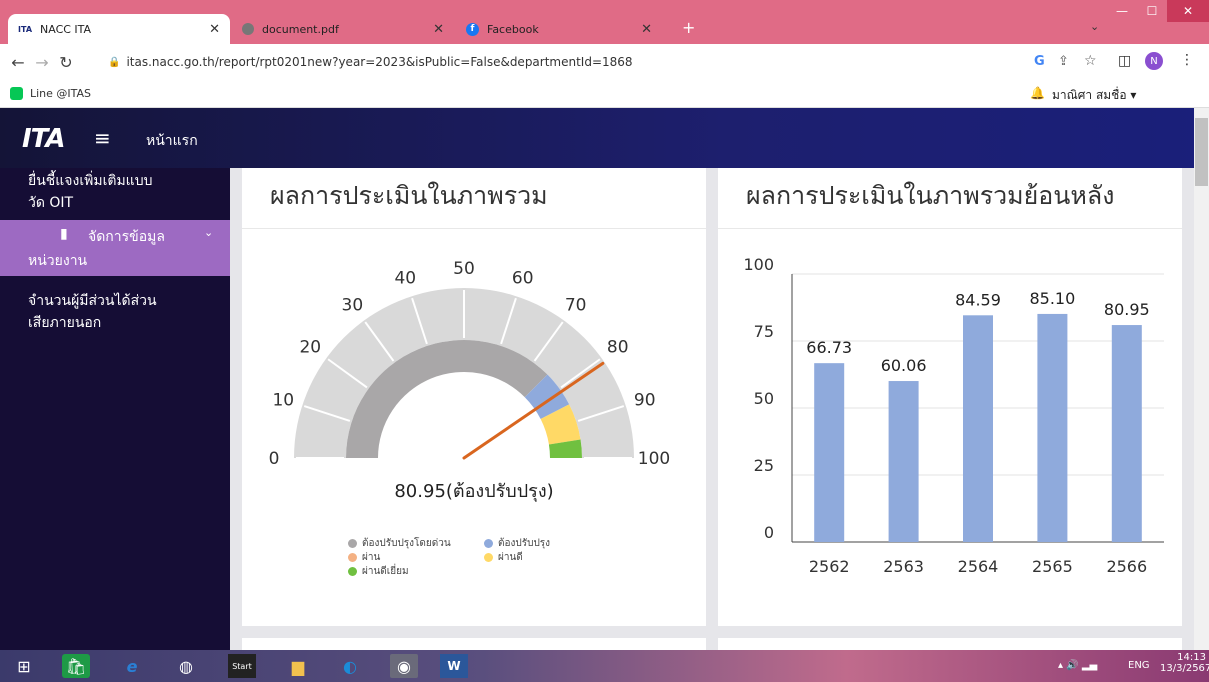 The height and width of the screenshot is (682, 1209). What do you see at coordinates (645, 400) in the screenshot?
I see `gauge-tick-label: 90` at bounding box center [645, 400].